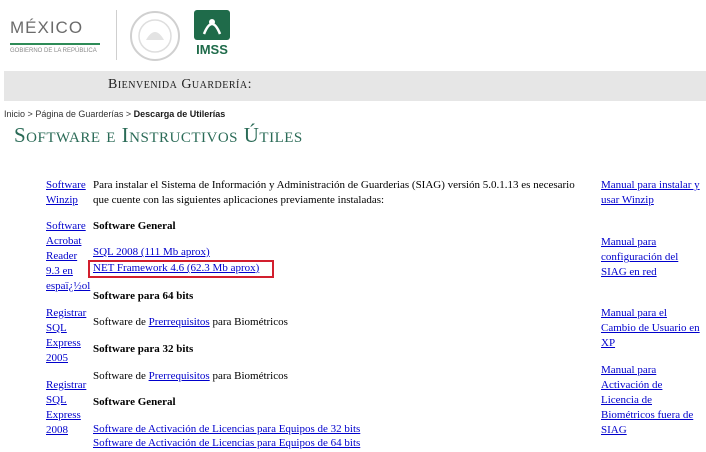 Image resolution: width=706 pixels, height=452 pixels. I want to click on breadcrumb-current: Descarga de Utilerías, so click(179, 114).